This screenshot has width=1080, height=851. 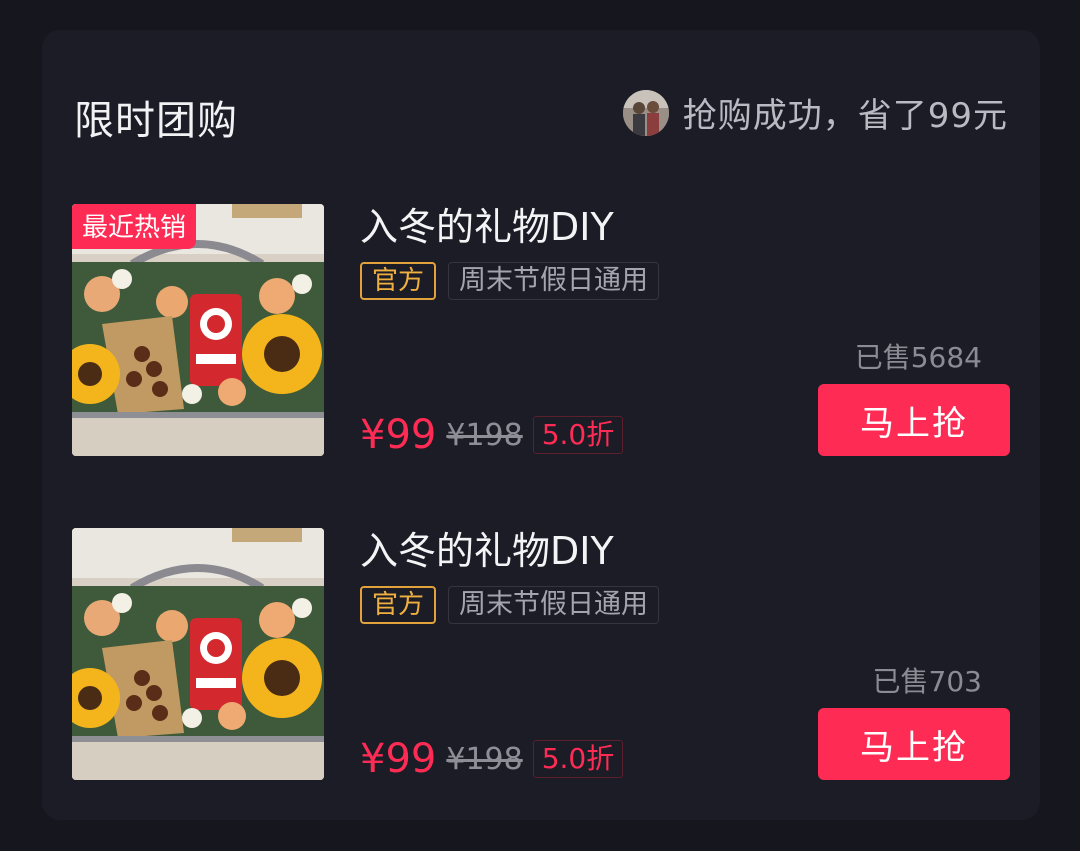 I want to click on sold-count: 已售5684, so click(x=918, y=357).